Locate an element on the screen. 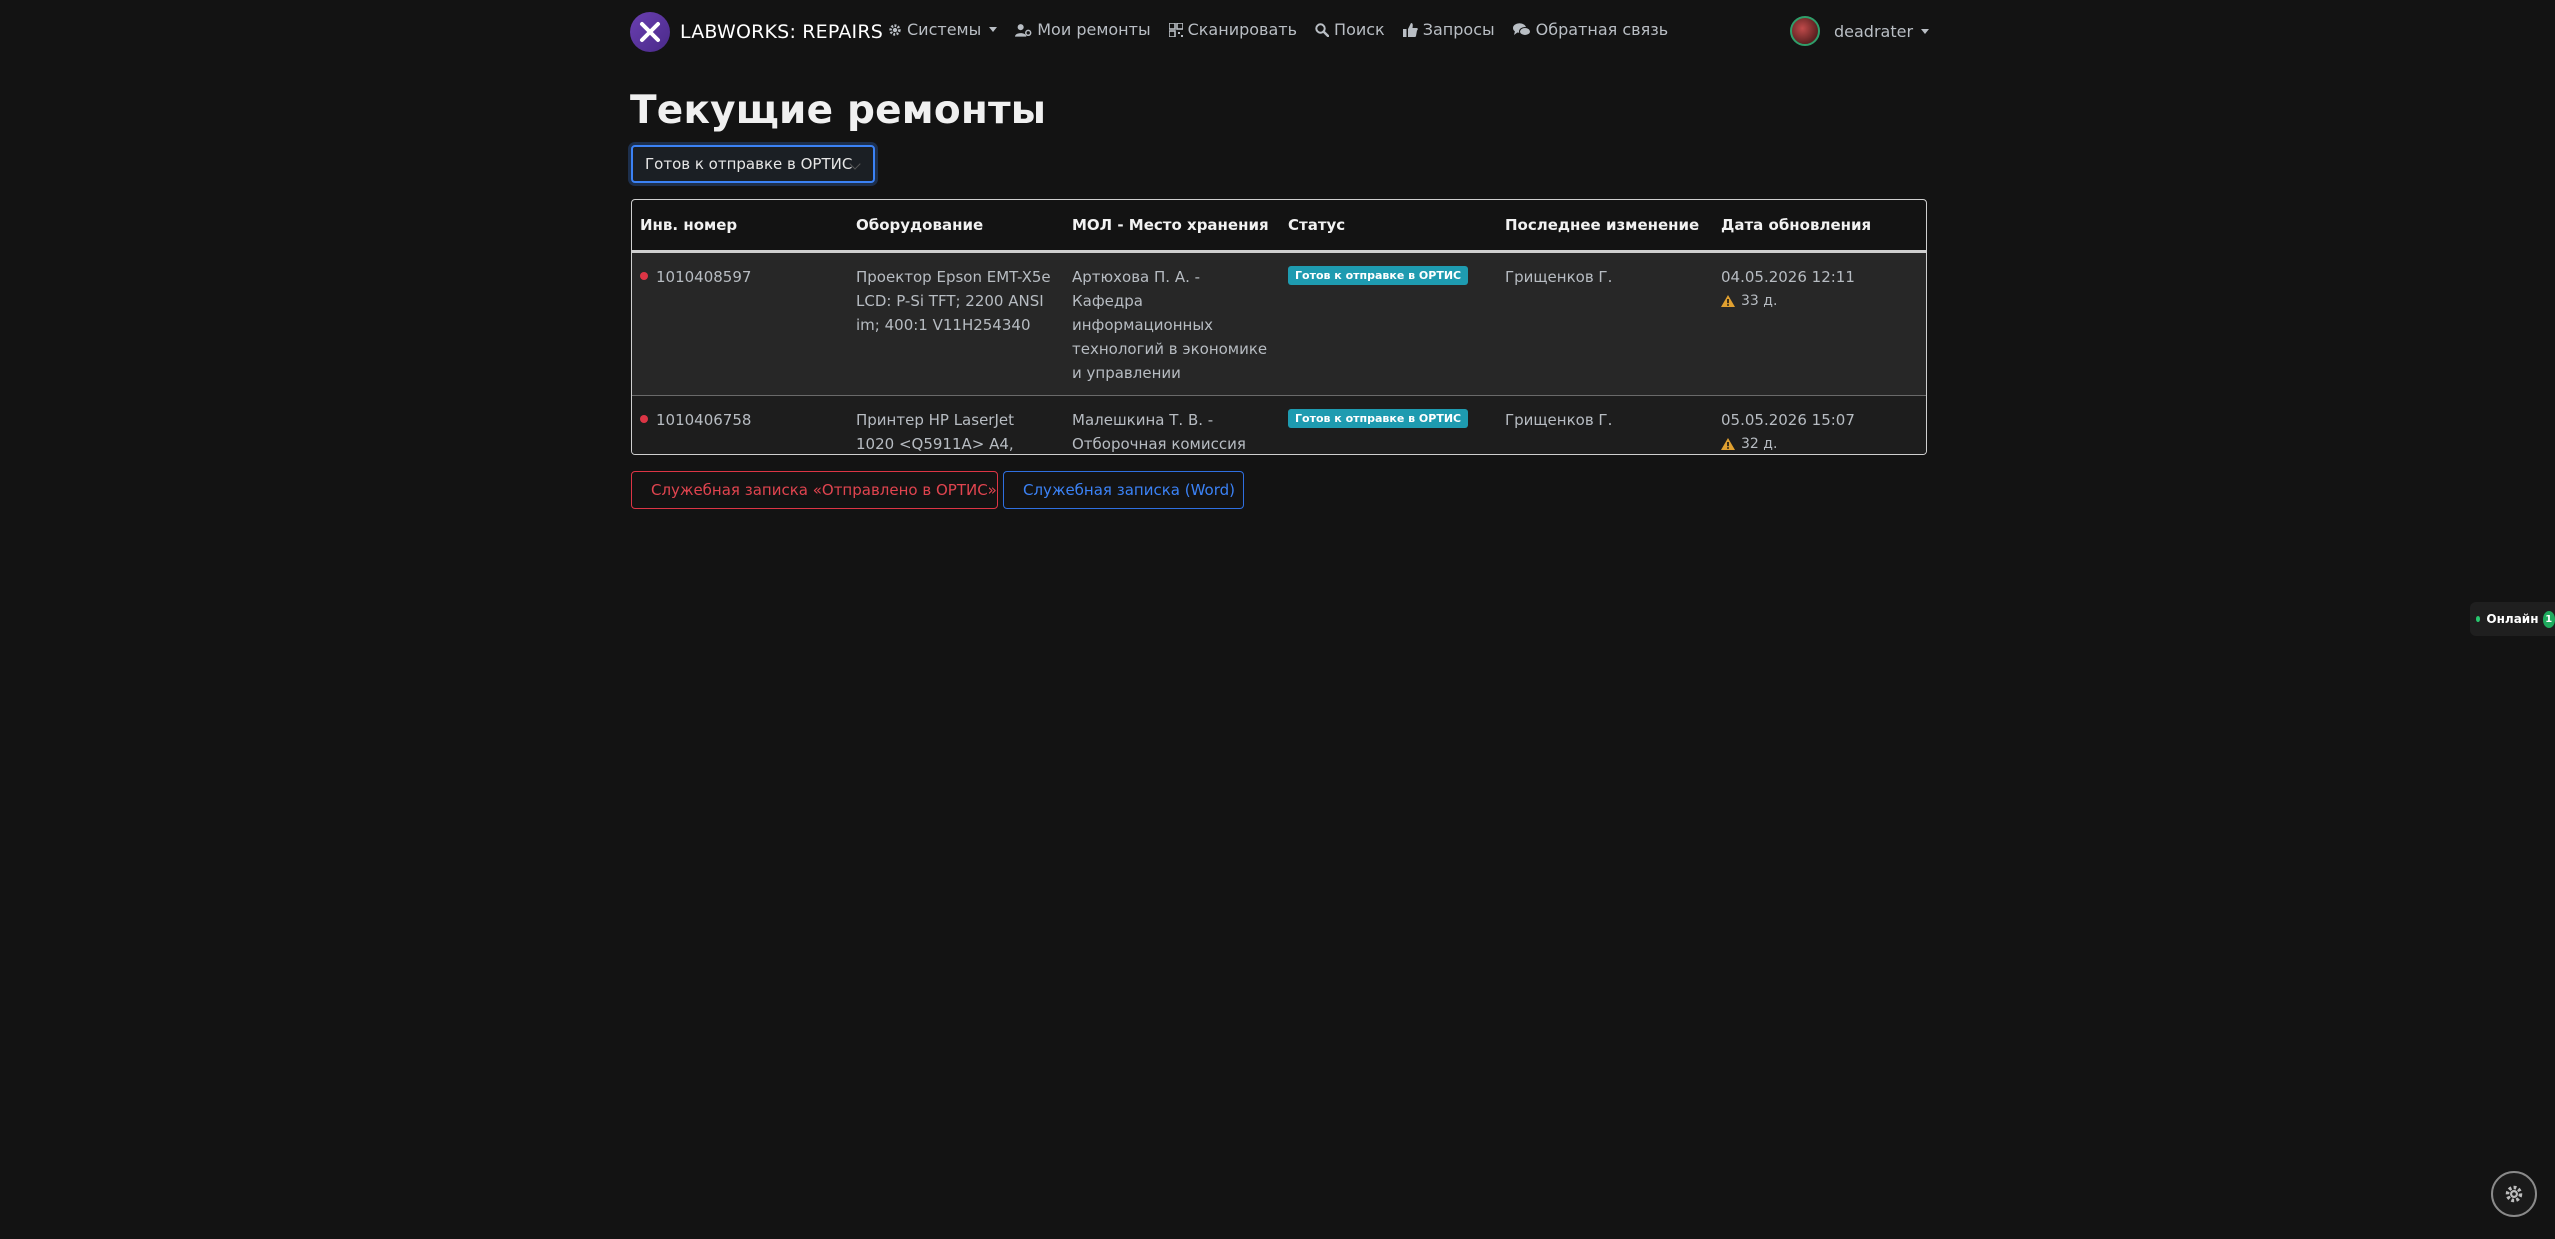  online-users-widget: Онлайн 1 is located at coordinates (2512, 619).